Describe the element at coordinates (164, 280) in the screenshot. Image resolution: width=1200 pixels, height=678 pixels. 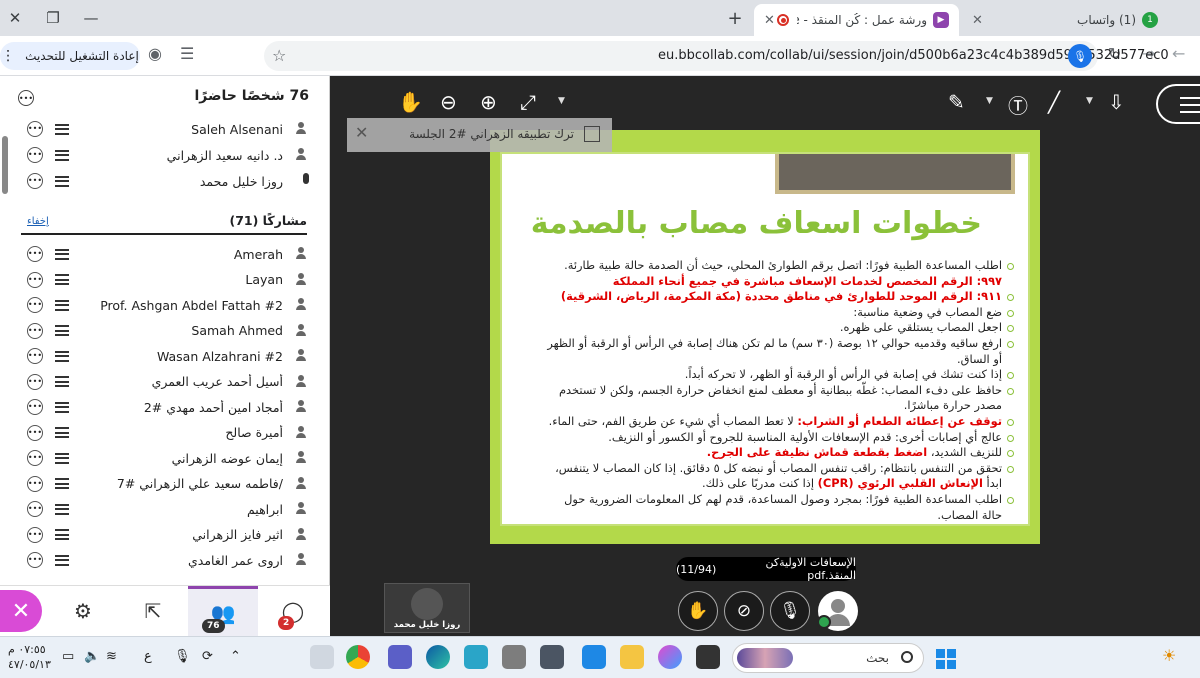
I see `participant-row: Layan •••` at that location.